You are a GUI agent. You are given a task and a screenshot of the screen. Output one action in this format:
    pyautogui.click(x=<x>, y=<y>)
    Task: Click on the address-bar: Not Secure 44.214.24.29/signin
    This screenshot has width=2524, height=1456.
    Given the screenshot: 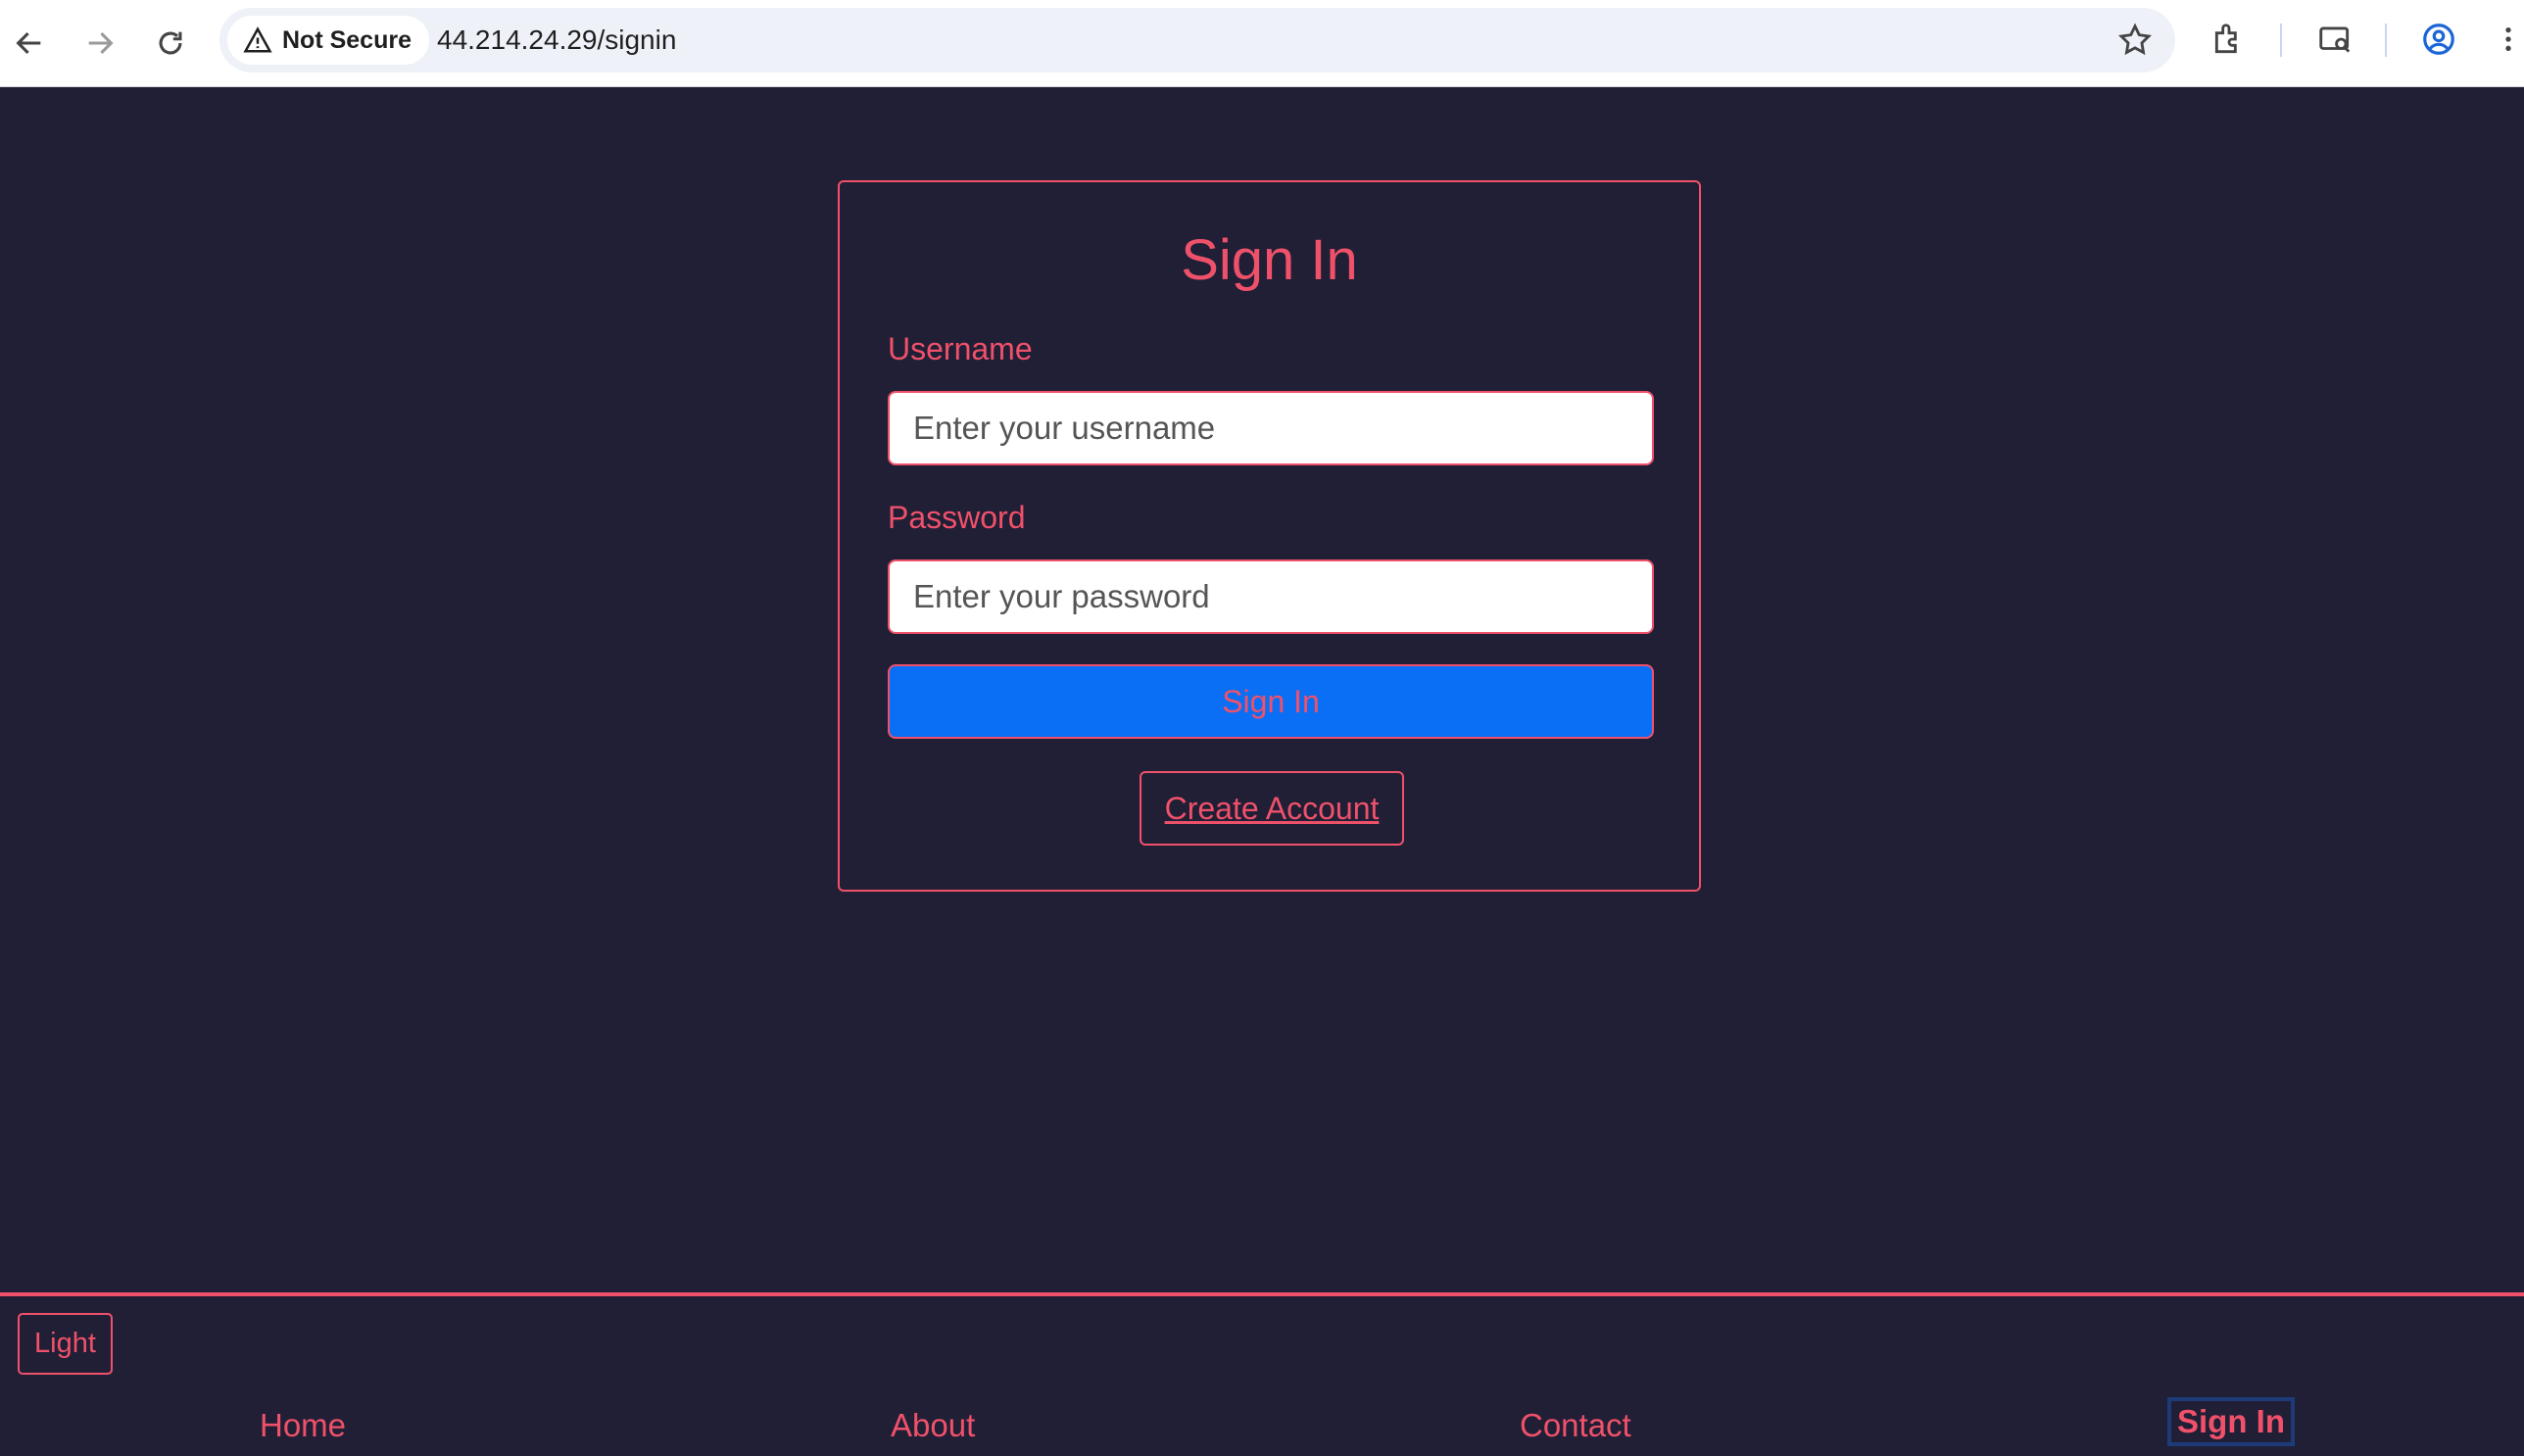 What is the action you would take?
    pyautogui.click(x=1197, y=40)
    